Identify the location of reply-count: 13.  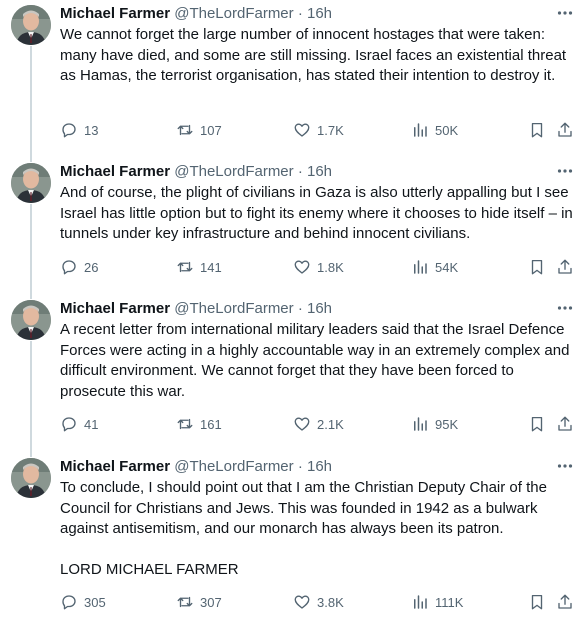
(91, 130).